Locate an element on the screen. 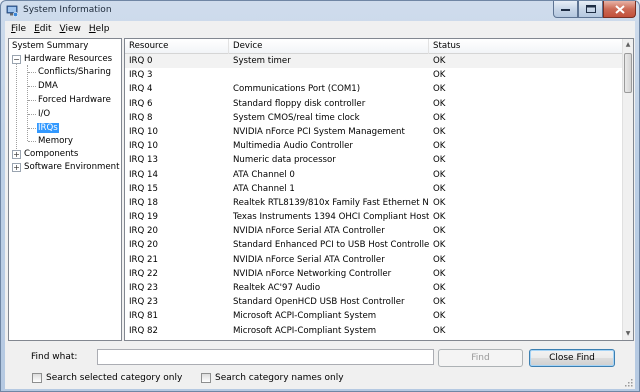 This screenshot has height=392, width=640. tree-label: Forced Hardware is located at coordinates (74, 100).